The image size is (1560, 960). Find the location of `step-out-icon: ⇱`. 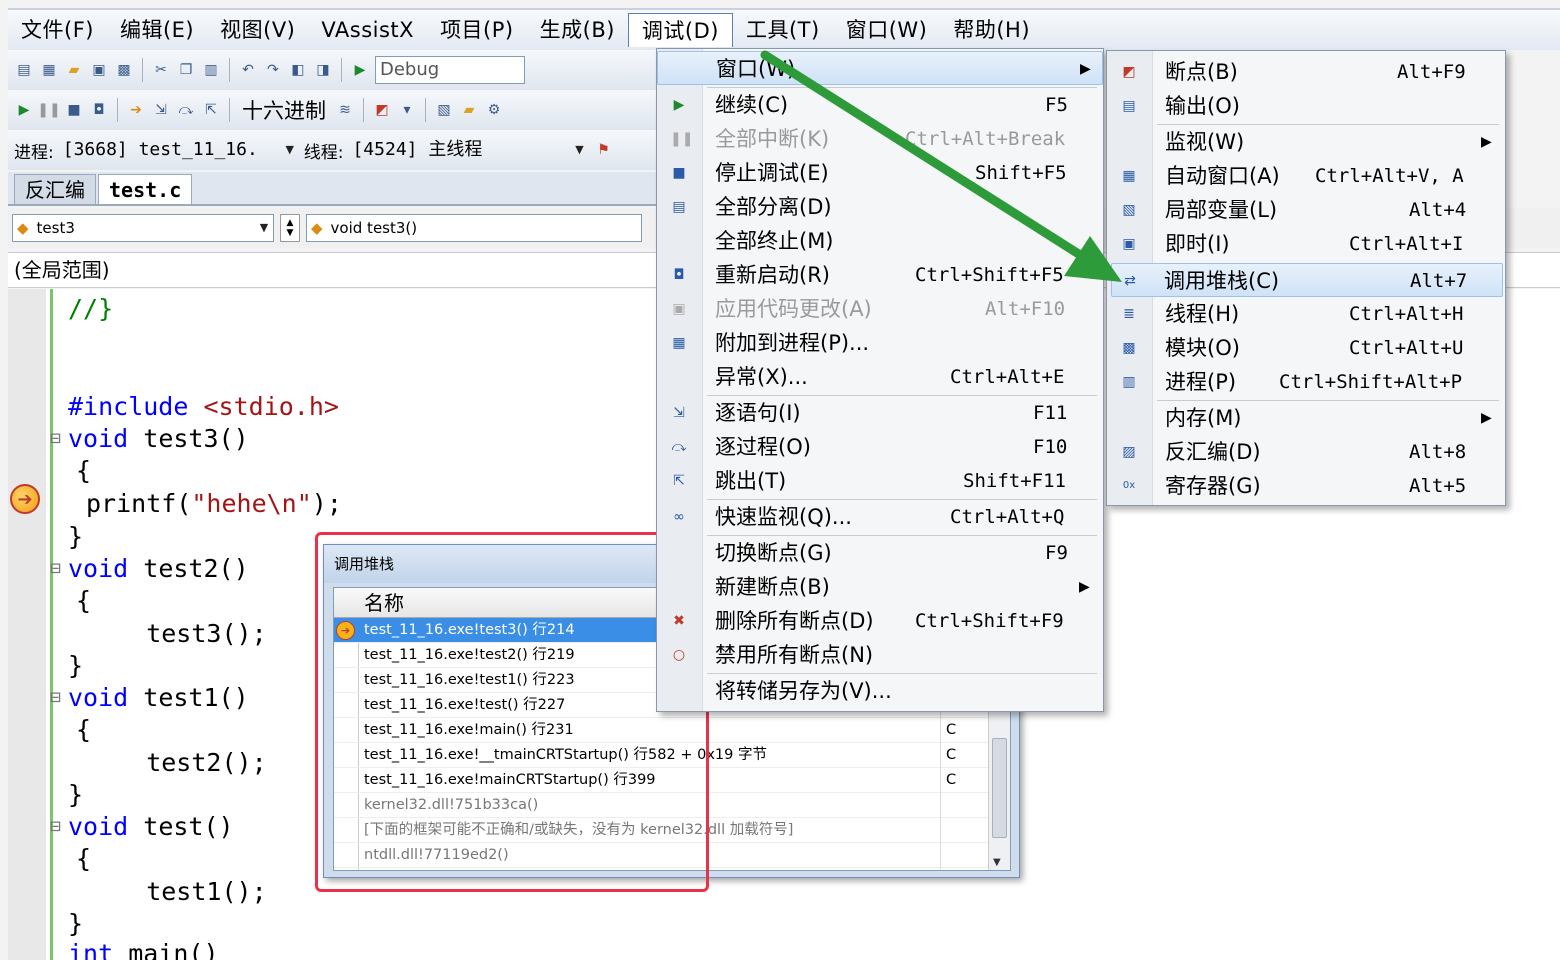

step-out-icon: ⇱ is located at coordinates (211, 110).